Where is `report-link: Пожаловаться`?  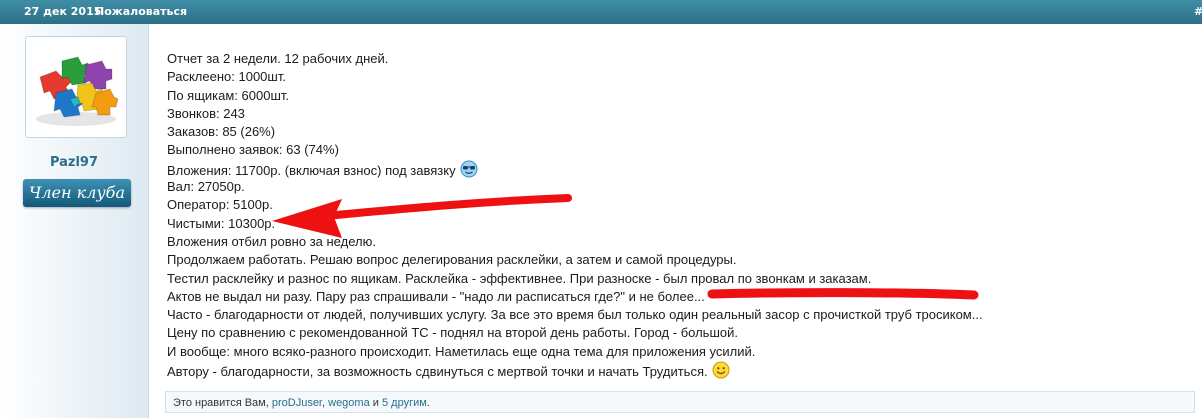
report-link: Пожаловаться is located at coordinates (141, 11).